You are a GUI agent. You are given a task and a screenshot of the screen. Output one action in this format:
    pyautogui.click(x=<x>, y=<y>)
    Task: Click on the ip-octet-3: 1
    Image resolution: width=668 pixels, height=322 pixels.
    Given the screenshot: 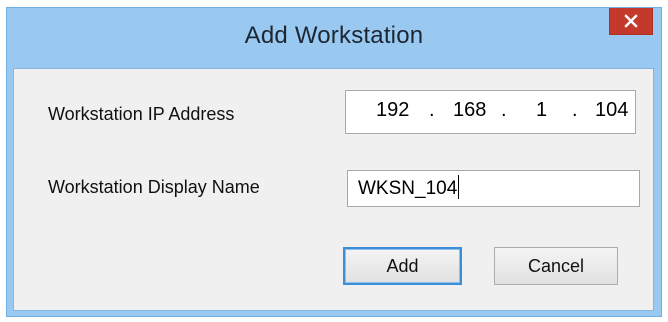 What is the action you would take?
    pyautogui.click(x=541, y=110)
    